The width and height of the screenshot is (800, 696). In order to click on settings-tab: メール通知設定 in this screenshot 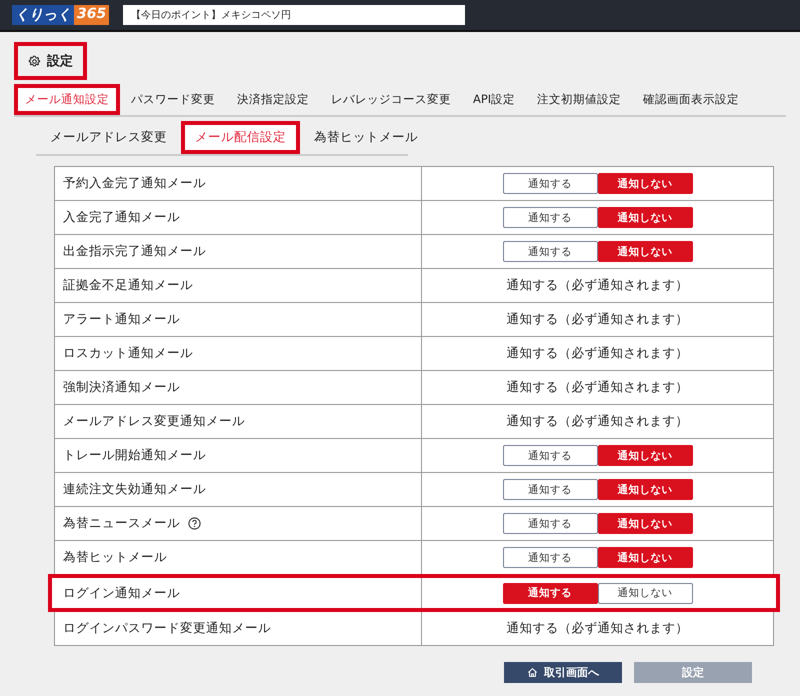, I will do `click(67, 99)`.